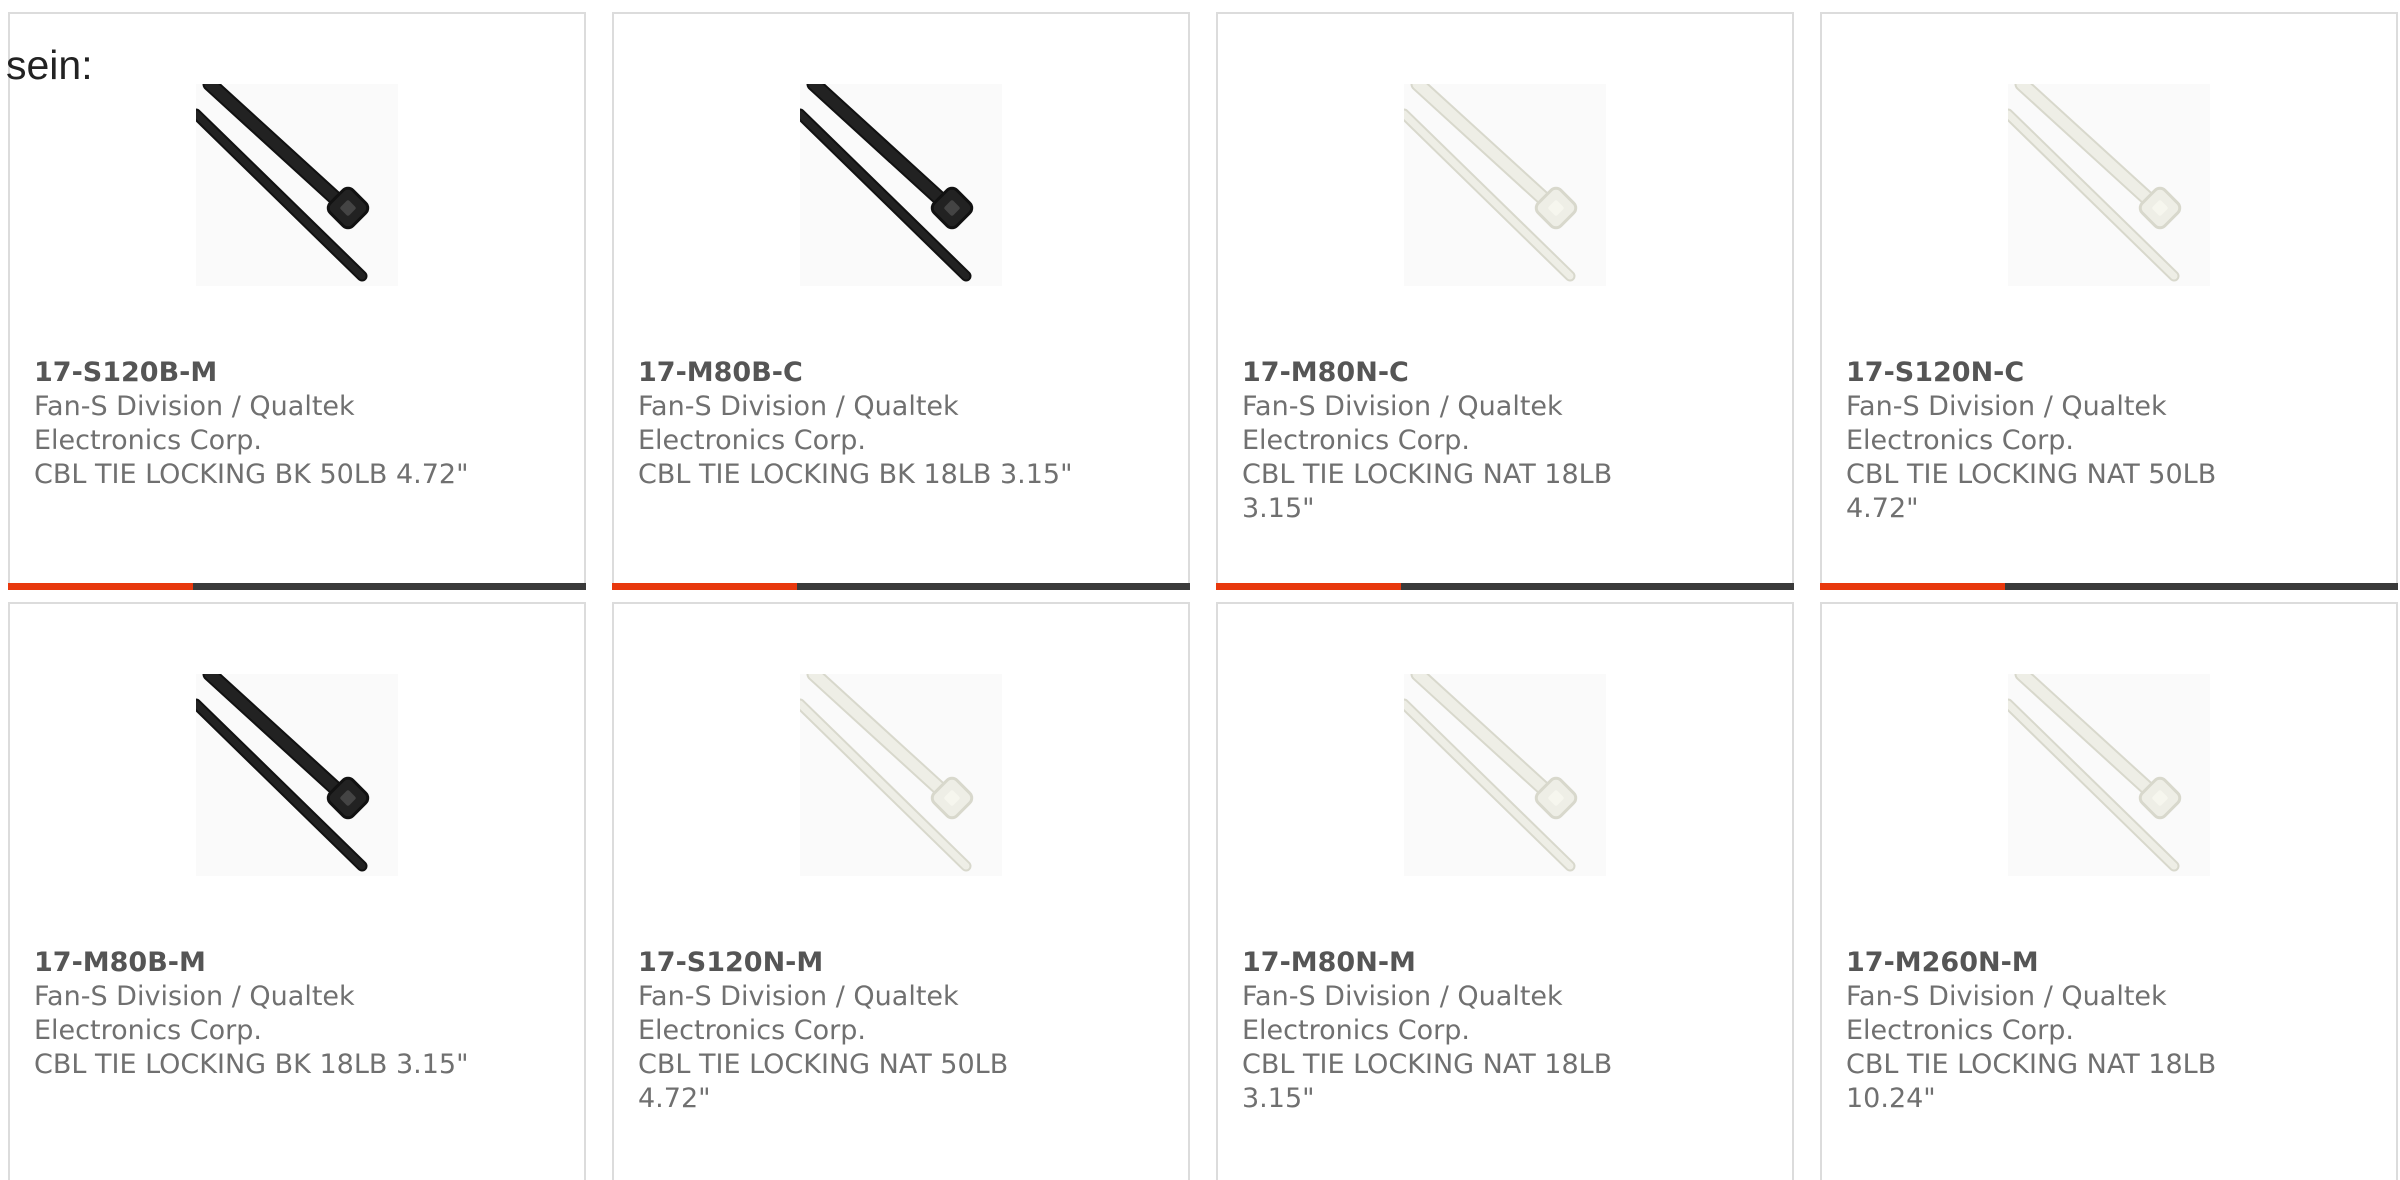 This screenshot has width=2400, height=1180. What do you see at coordinates (251, 474) in the screenshot?
I see `description-line: CBL TIE LOCKING BK 50LB 4.72"` at bounding box center [251, 474].